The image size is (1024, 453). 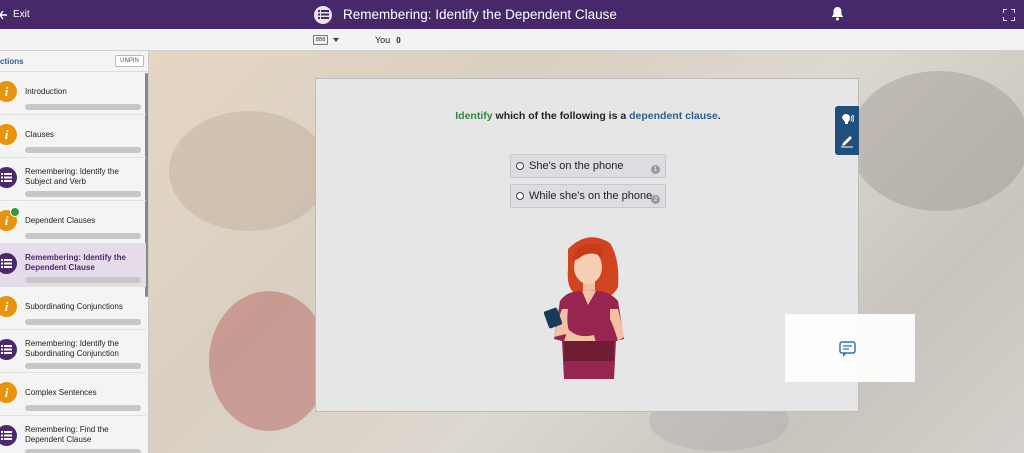 I want to click on option-label: While she's on the phone, so click(x=591, y=196).